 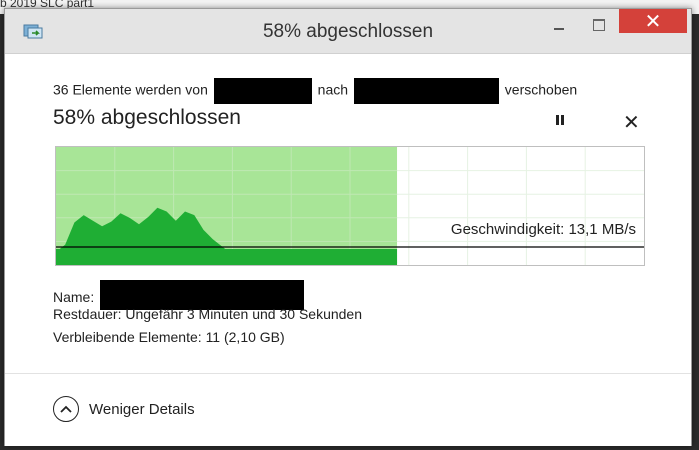 What do you see at coordinates (348, 31) in the screenshot?
I see `title-bar: 58% abgeschlossen ✕` at bounding box center [348, 31].